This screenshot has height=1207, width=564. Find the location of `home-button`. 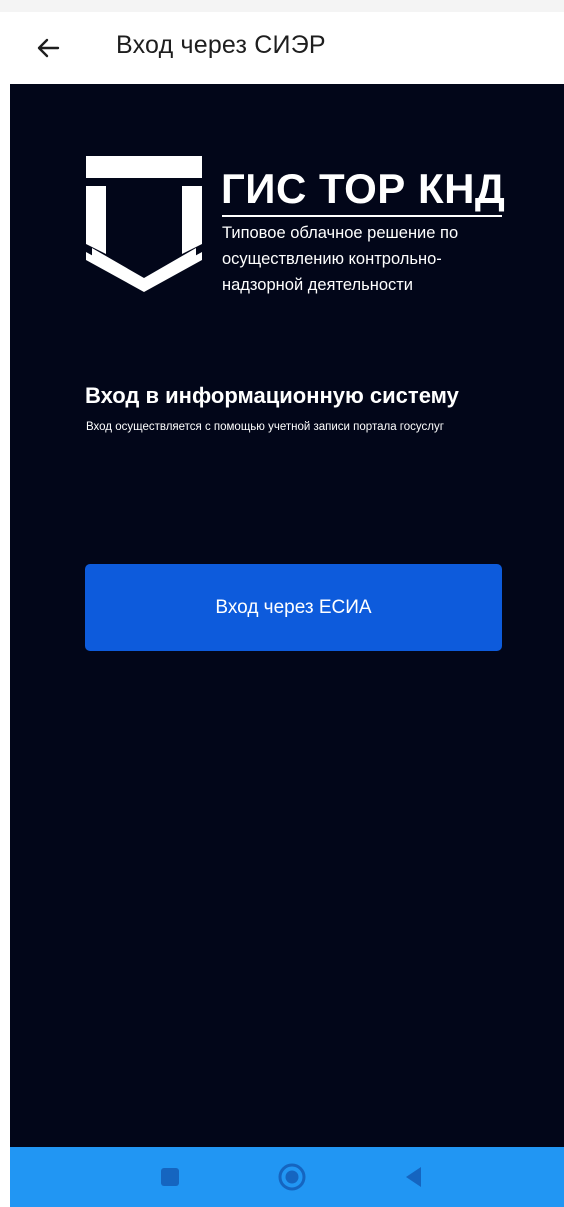

home-button is located at coordinates (292, 1177).